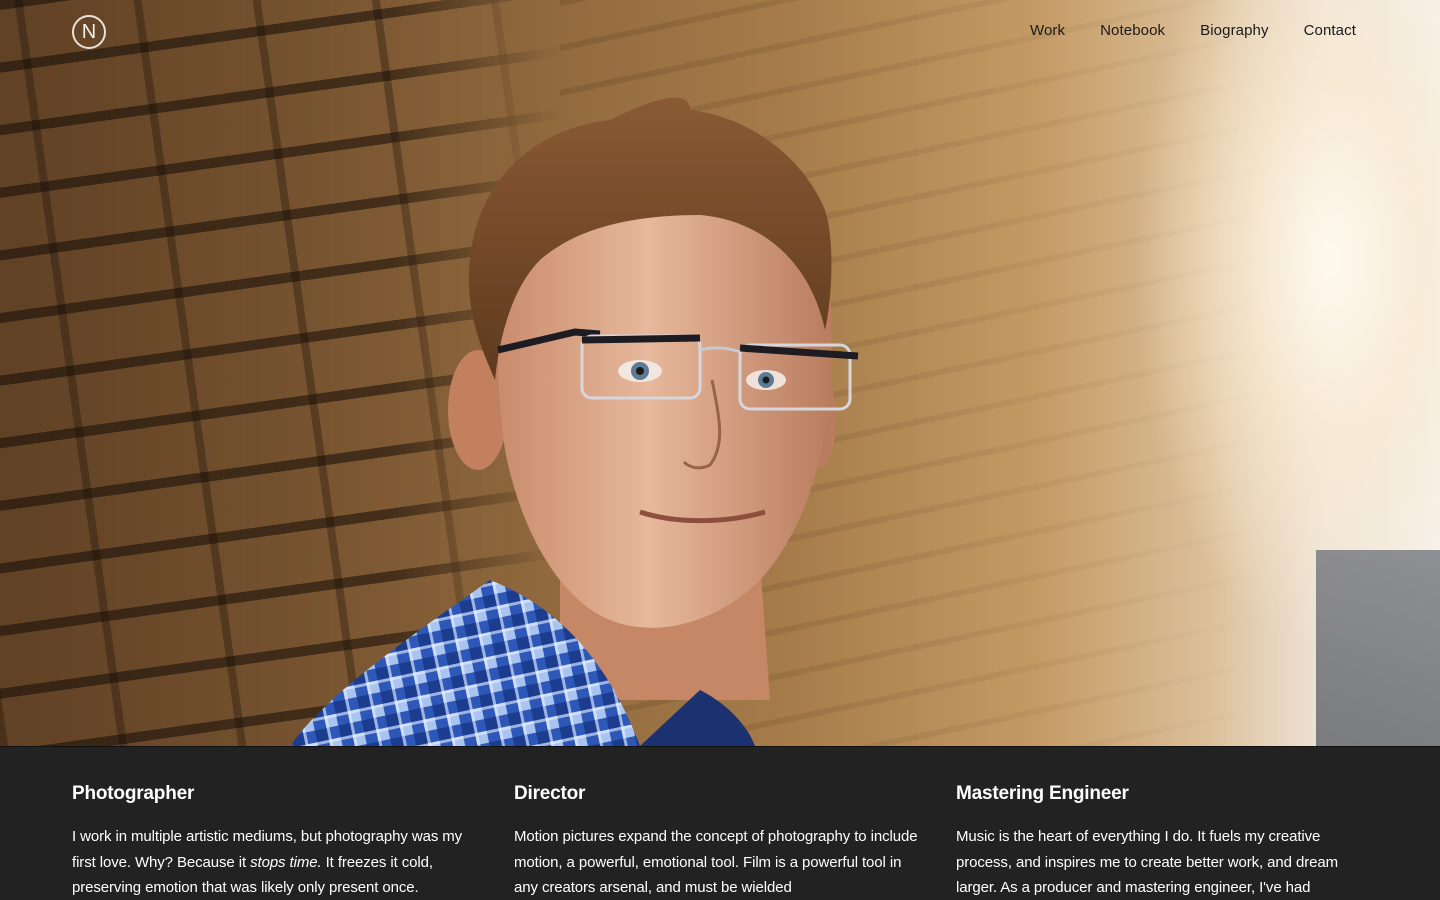  What do you see at coordinates (133, 793) in the screenshot?
I see `column-title: Photographer` at bounding box center [133, 793].